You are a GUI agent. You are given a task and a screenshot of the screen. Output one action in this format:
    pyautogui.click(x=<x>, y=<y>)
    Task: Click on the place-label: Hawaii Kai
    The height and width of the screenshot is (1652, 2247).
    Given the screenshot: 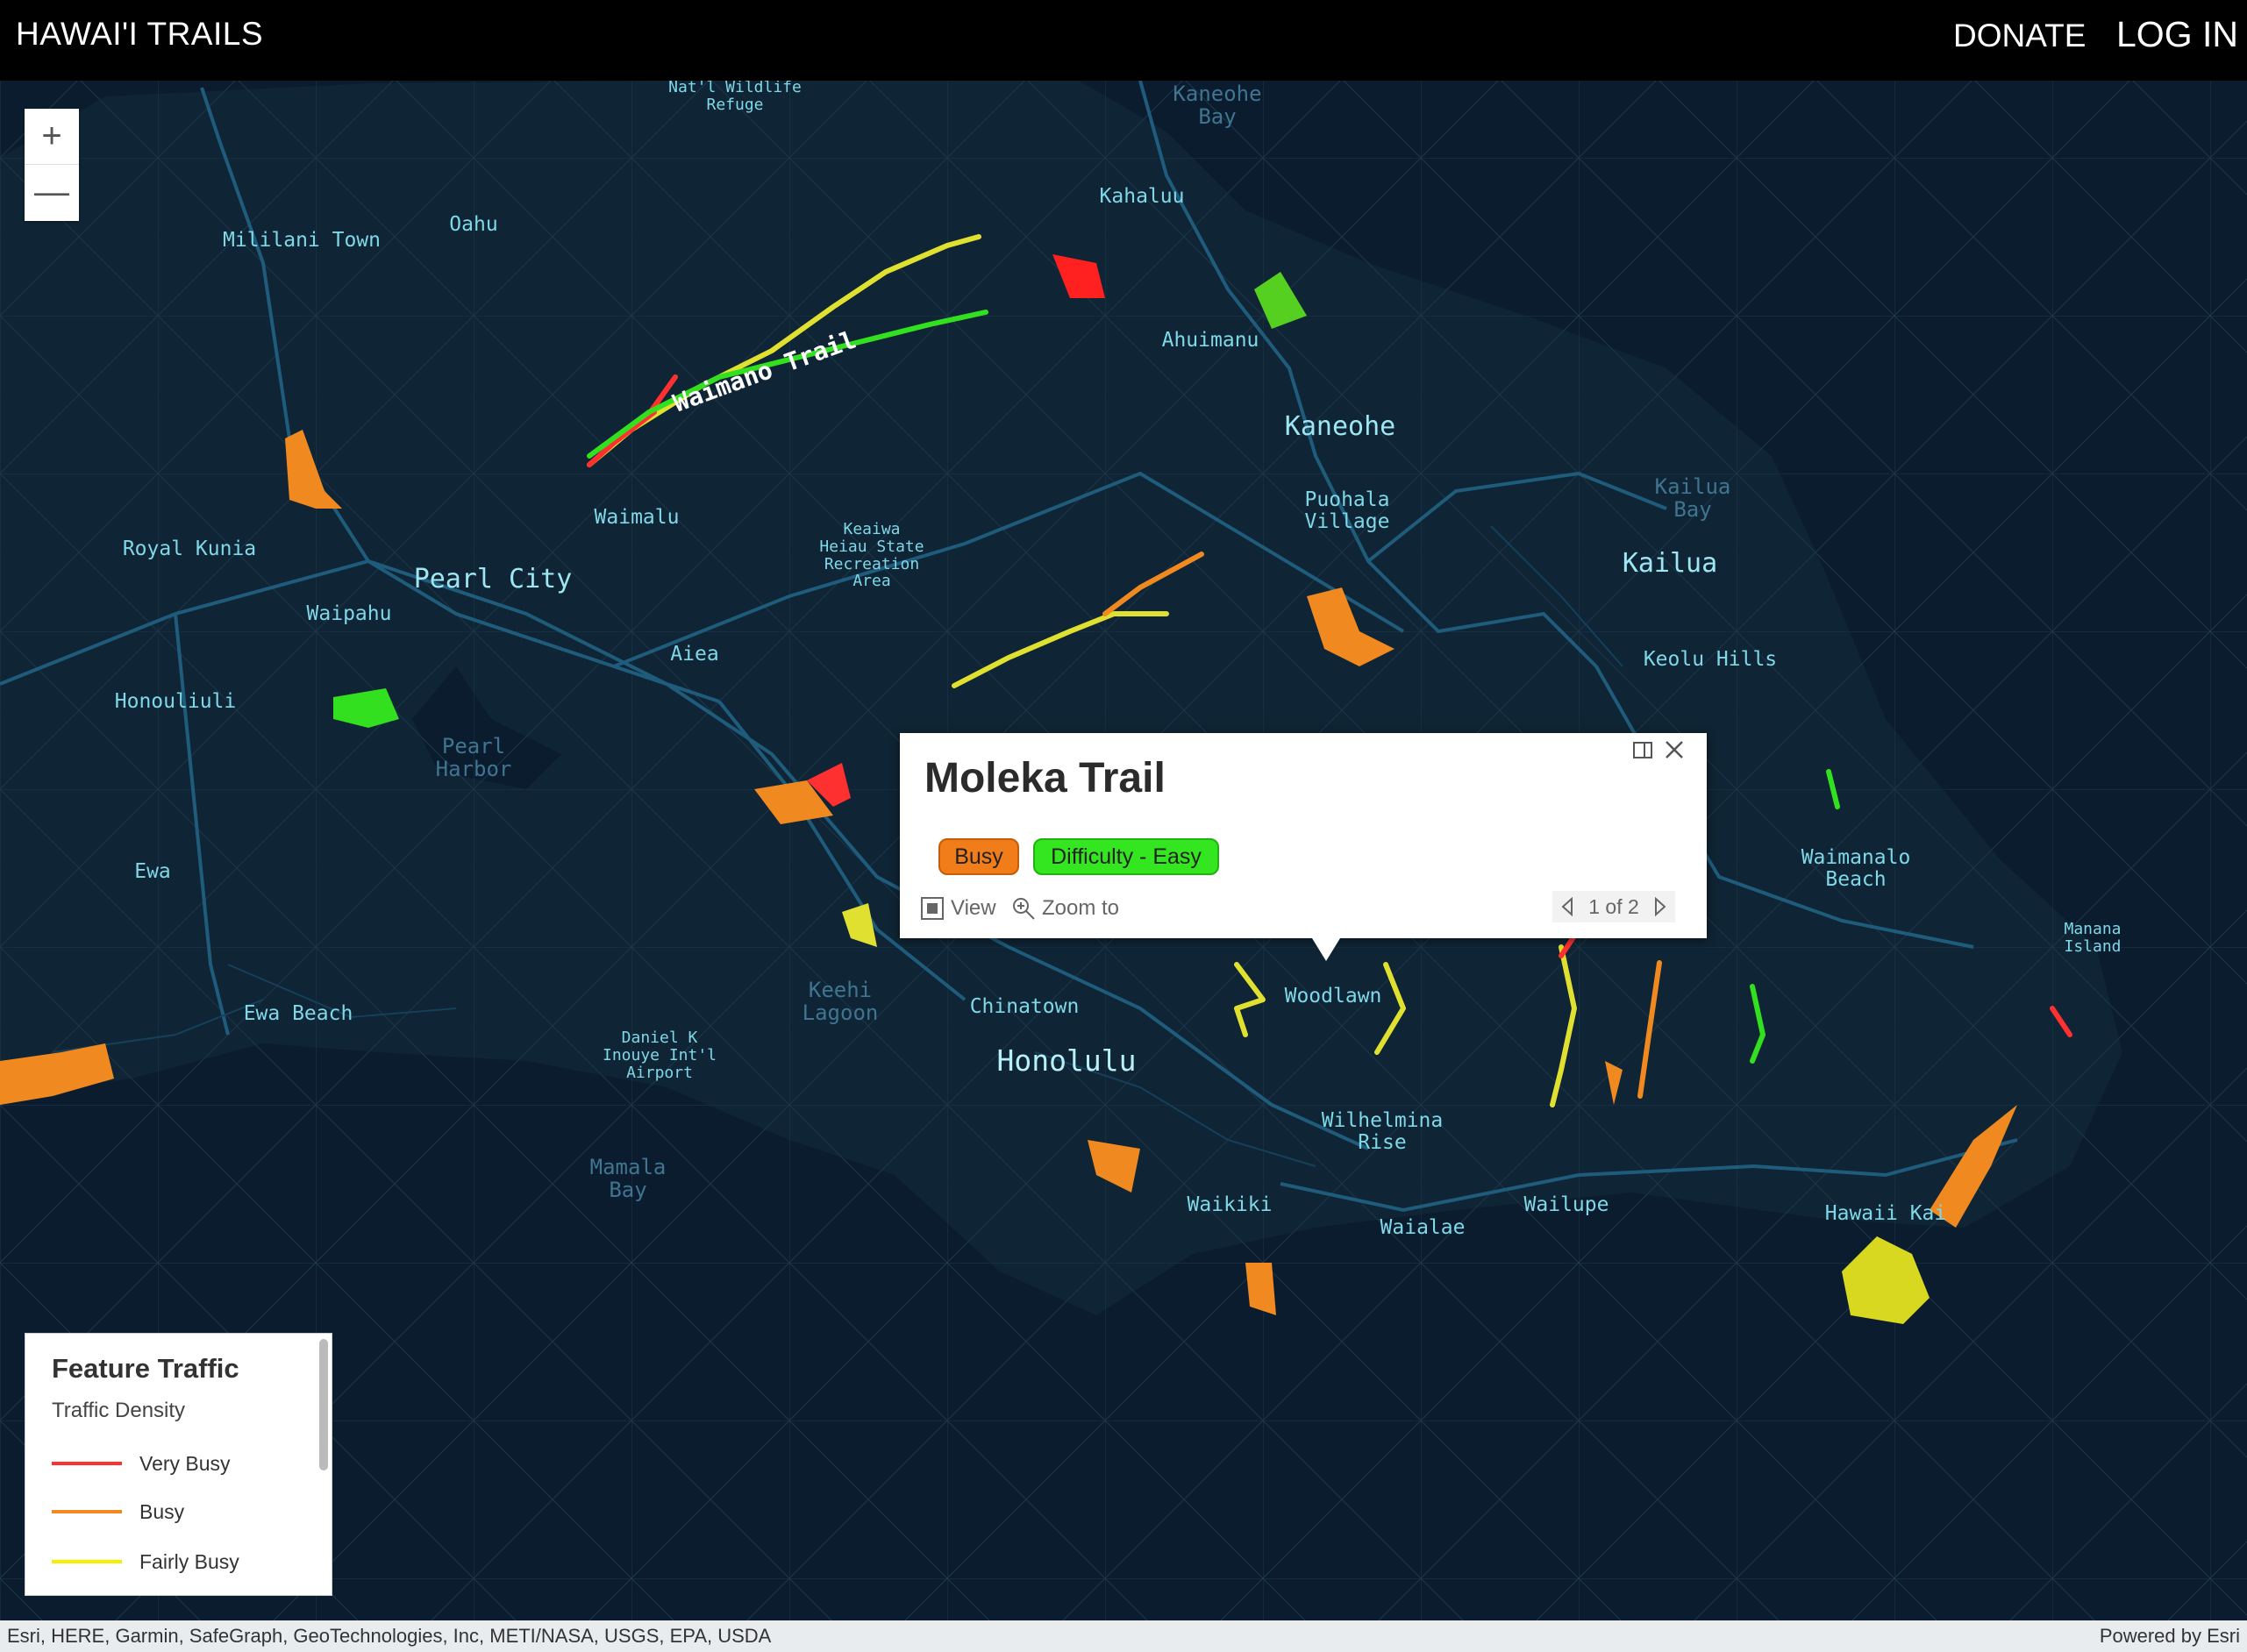 What is the action you would take?
    pyautogui.click(x=1885, y=1213)
    